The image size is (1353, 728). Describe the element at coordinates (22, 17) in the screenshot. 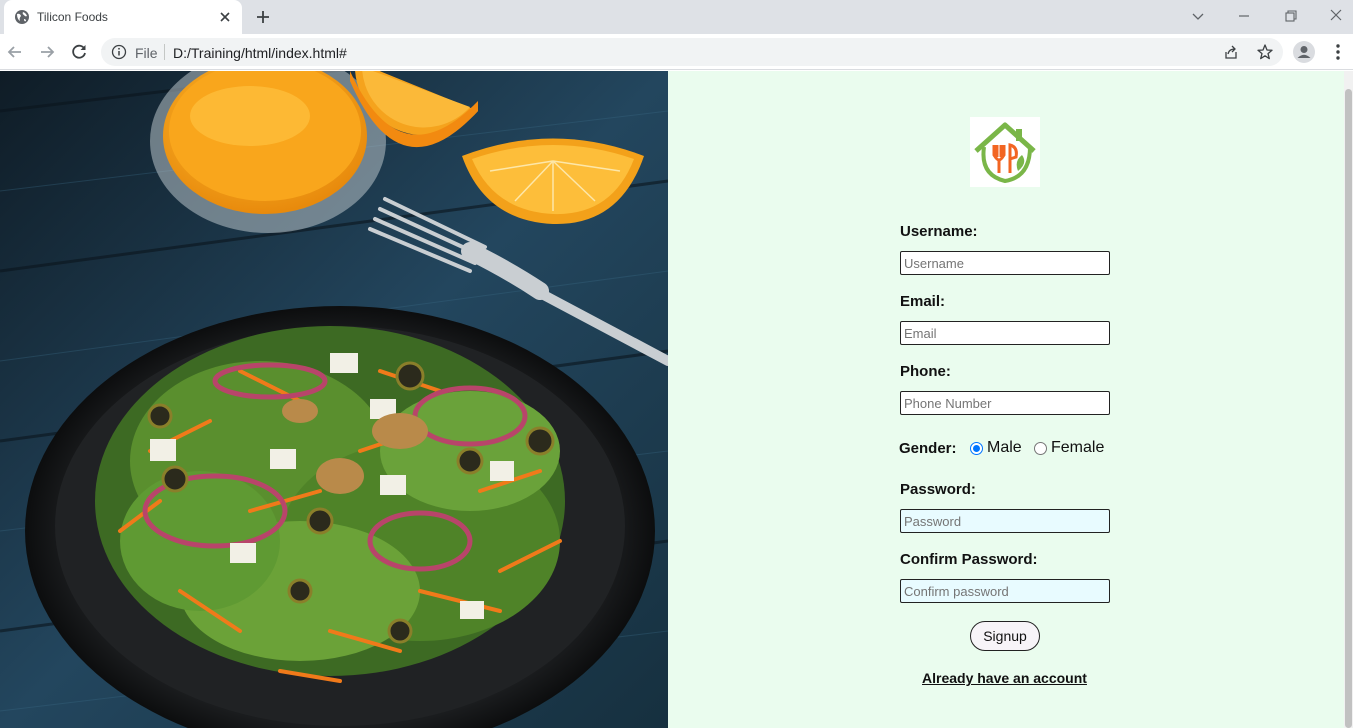

I see `globe-icon` at that location.